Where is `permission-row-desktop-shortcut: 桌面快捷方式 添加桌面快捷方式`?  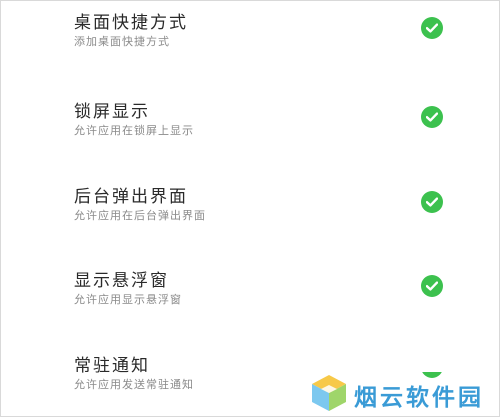 permission-row-desktop-shortcut: 桌面快捷方式 添加桌面快捷方式 is located at coordinates (250, 43).